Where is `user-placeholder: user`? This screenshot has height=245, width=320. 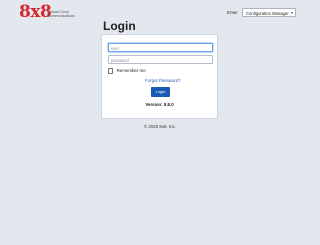
user-placeholder: user is located at coordinates (115, 48).